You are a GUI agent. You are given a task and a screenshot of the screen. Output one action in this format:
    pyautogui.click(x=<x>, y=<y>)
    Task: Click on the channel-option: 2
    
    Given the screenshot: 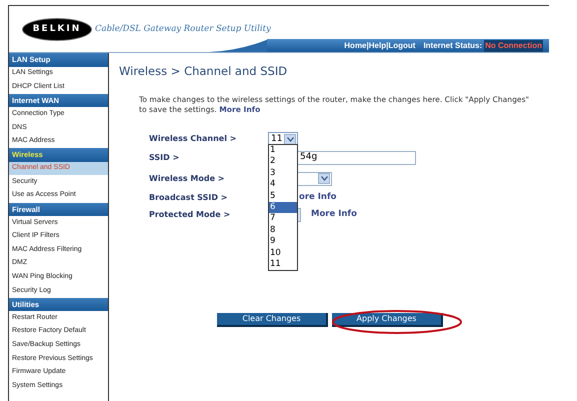 What is the action you would take?
    pyautogui.click(x=283, y=162)
    